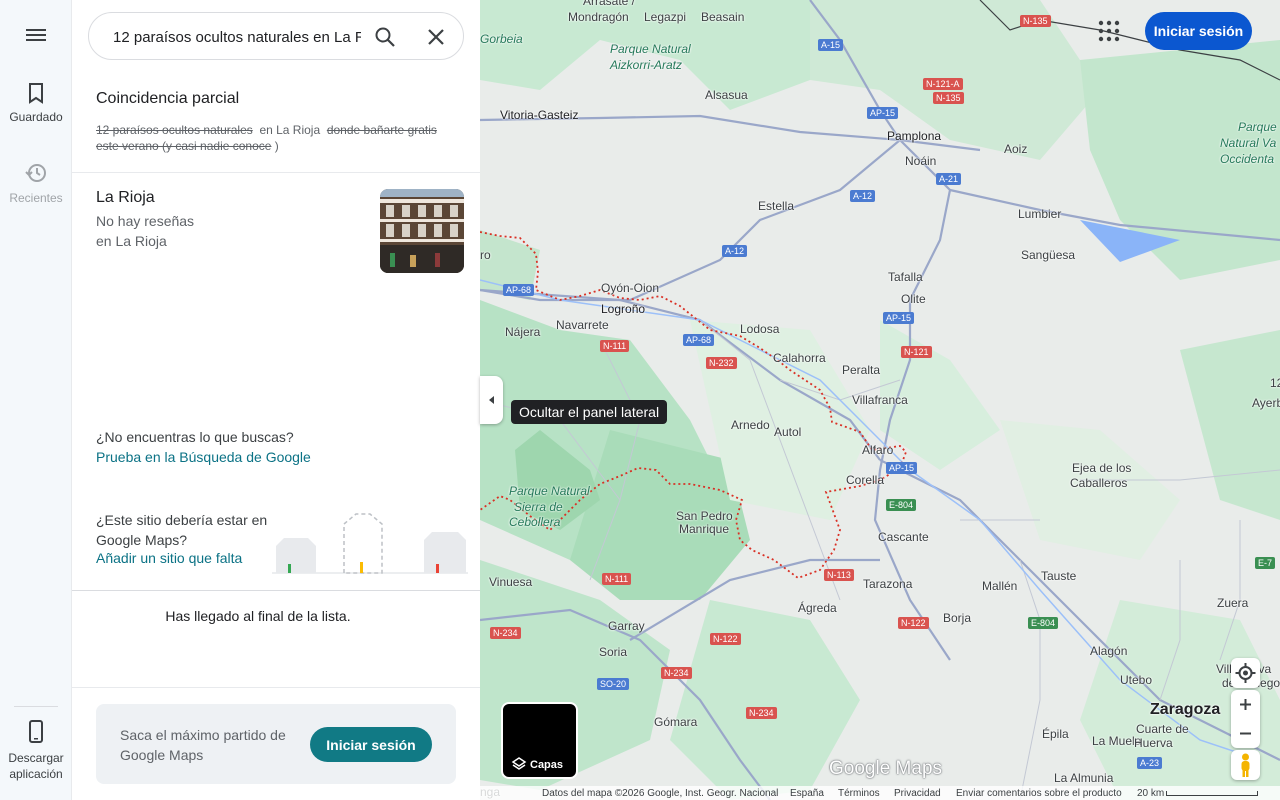  What do you see at coordinates (626, 626) in the screenshot?
I see `map-place-label: Garray` at bounding box center [626, 626].